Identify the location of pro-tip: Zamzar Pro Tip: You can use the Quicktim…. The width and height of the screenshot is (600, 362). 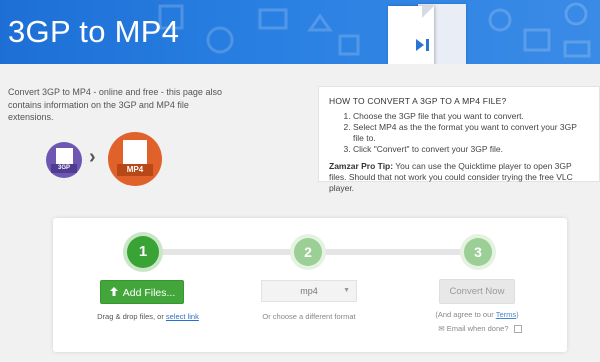
(459, 177).